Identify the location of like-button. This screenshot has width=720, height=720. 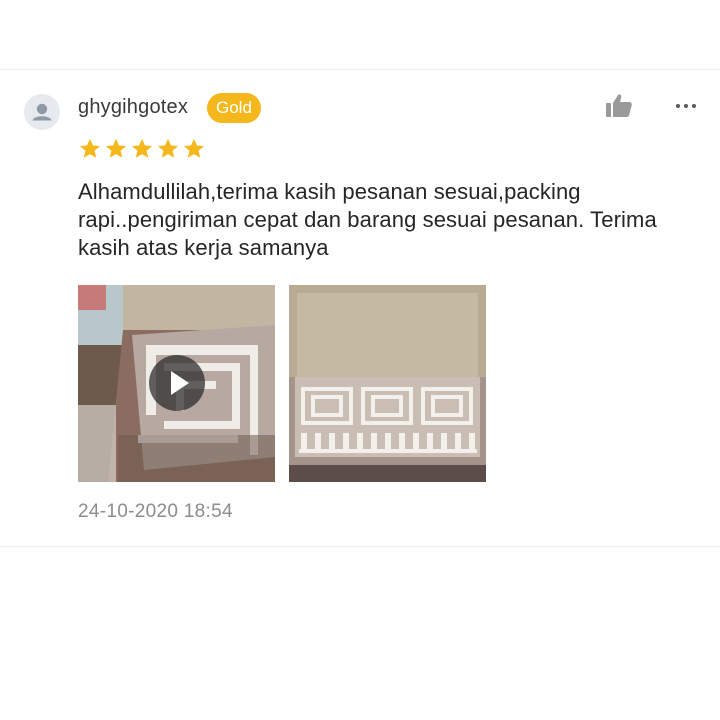
(619, 106).